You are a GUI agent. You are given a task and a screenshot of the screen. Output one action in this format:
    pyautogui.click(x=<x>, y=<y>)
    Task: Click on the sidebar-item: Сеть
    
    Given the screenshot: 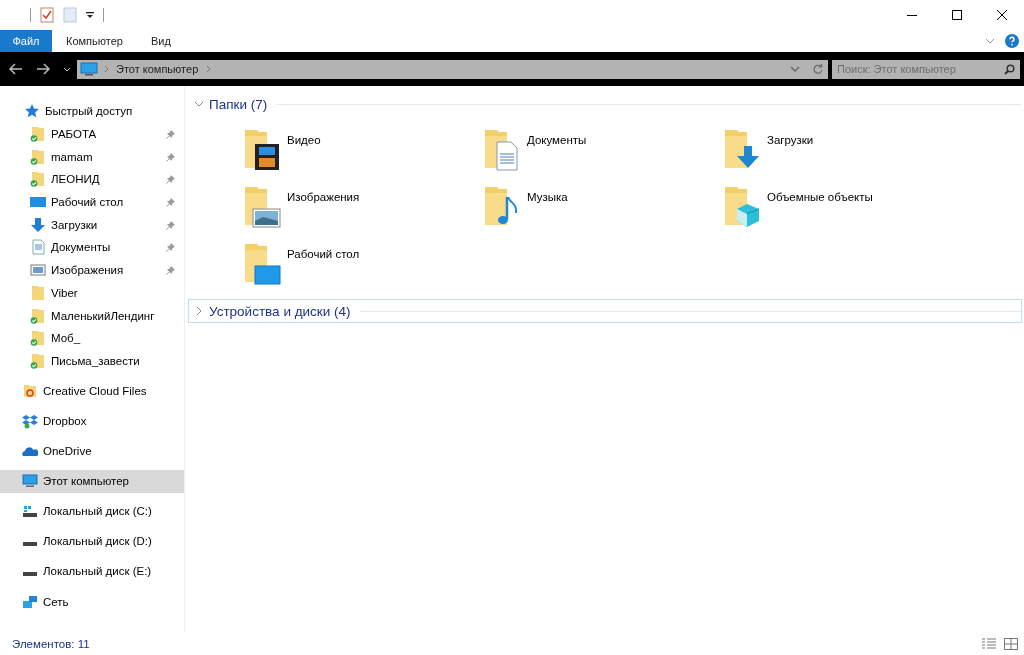 What is the action you would take?
    pyautogui.click(x=92, y=601)
    